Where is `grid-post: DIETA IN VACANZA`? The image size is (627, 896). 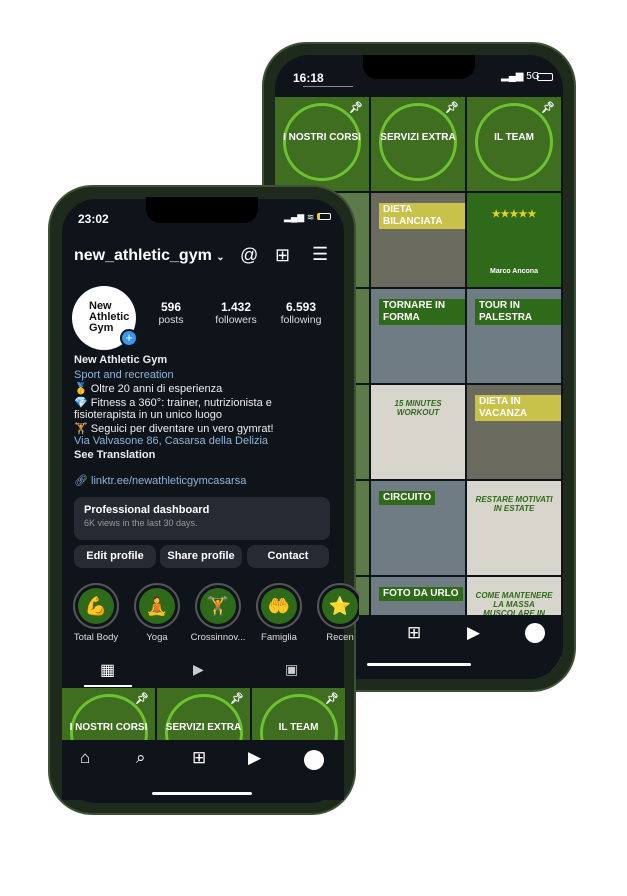 grid-post: DIETA IN VACANZA is located at coordinates (514, 432).